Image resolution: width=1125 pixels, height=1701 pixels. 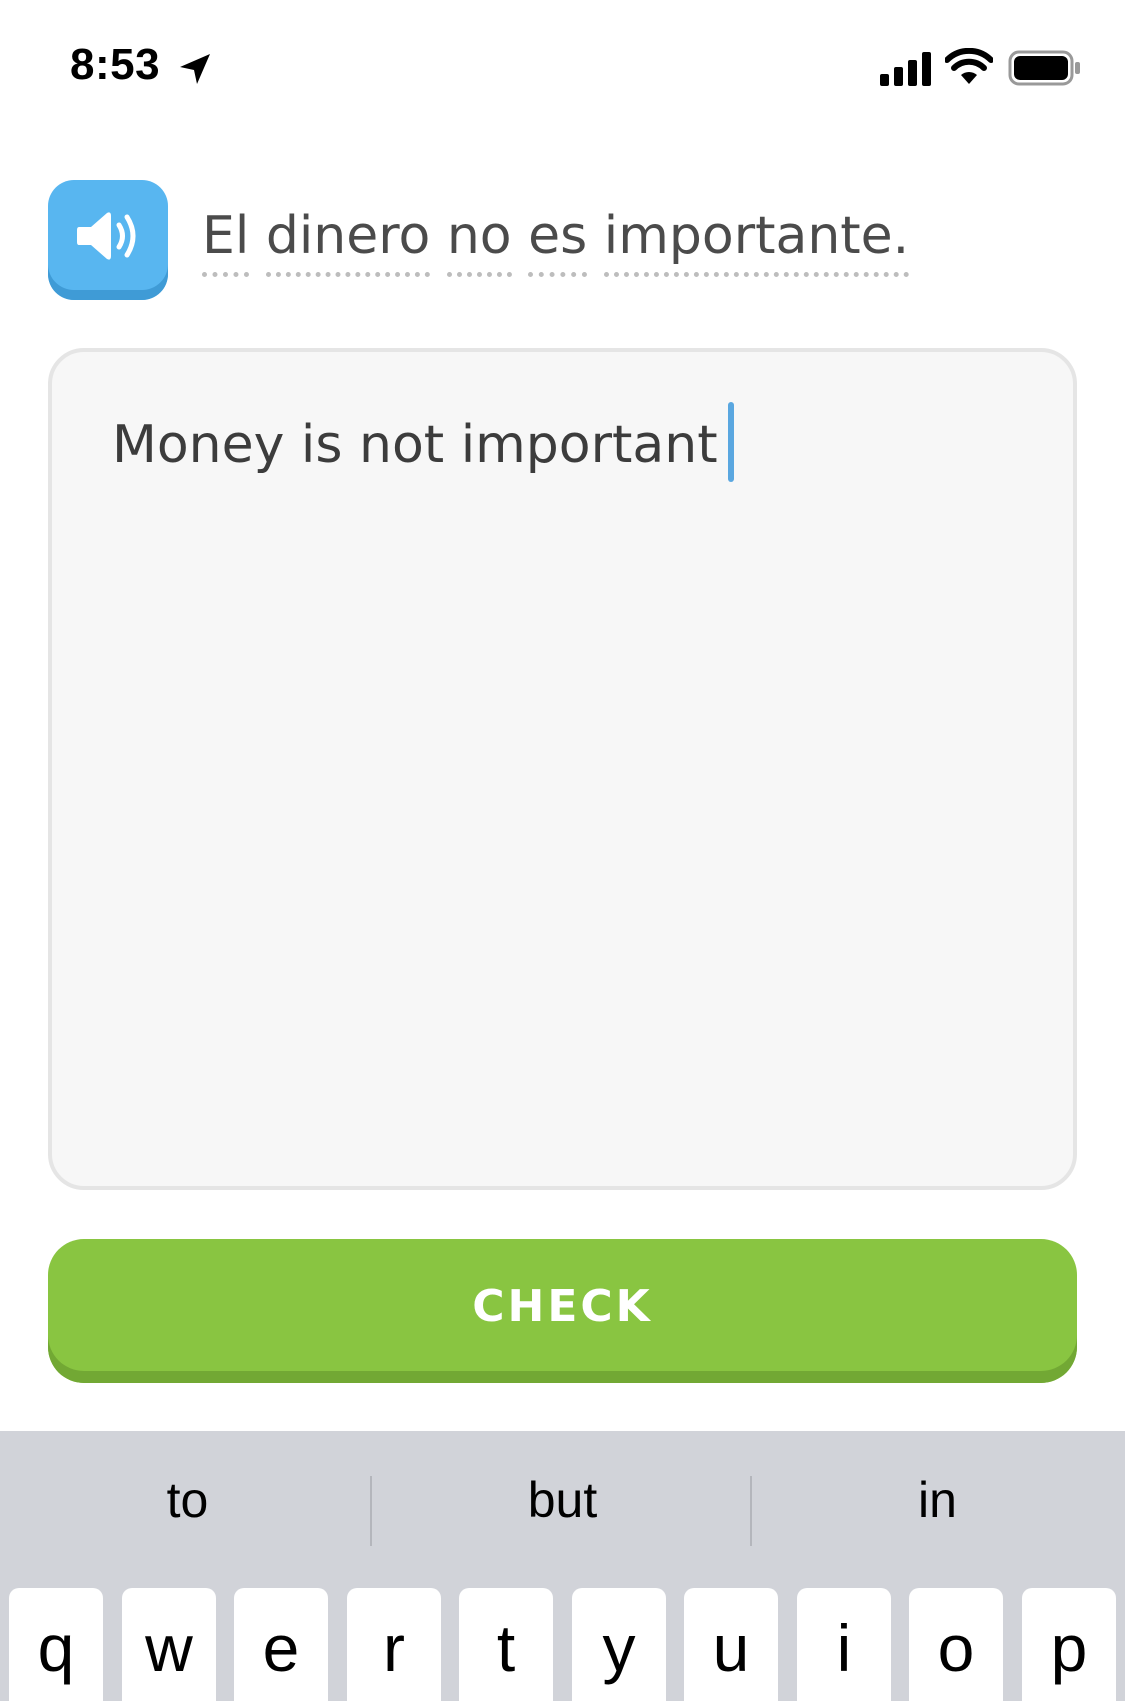 I want to click on key-q: q, so click(x=56, y=1644).